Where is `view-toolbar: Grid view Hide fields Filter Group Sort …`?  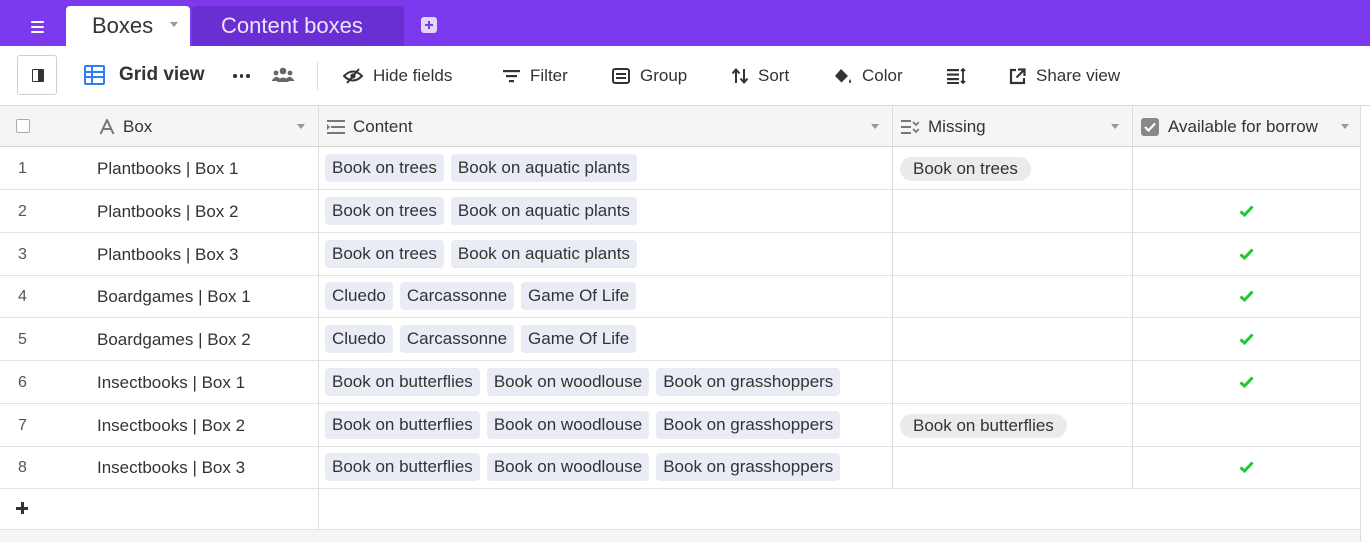
view-toolbar: Grid view Hide fields Filter Group Sort … is located at coordinates (685, 76).